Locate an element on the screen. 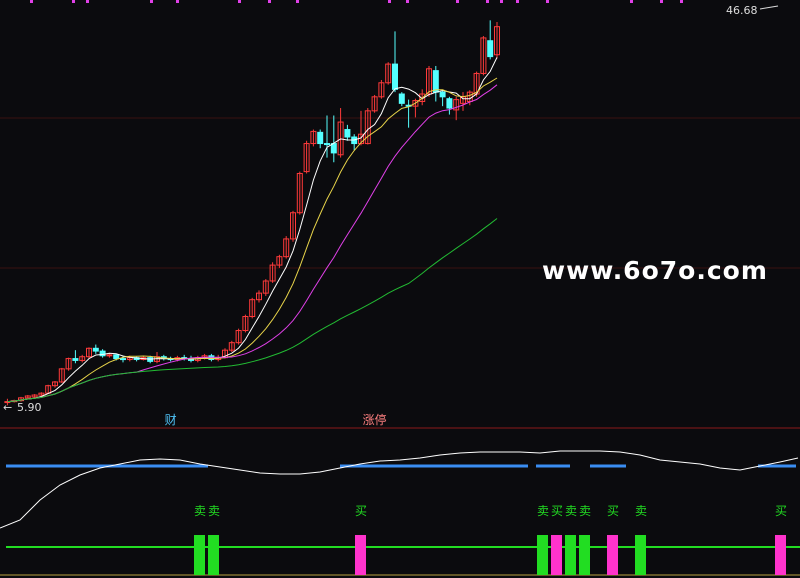 This screenshot has width=800, height=578. candle-up is located at coordinates (109, 355).